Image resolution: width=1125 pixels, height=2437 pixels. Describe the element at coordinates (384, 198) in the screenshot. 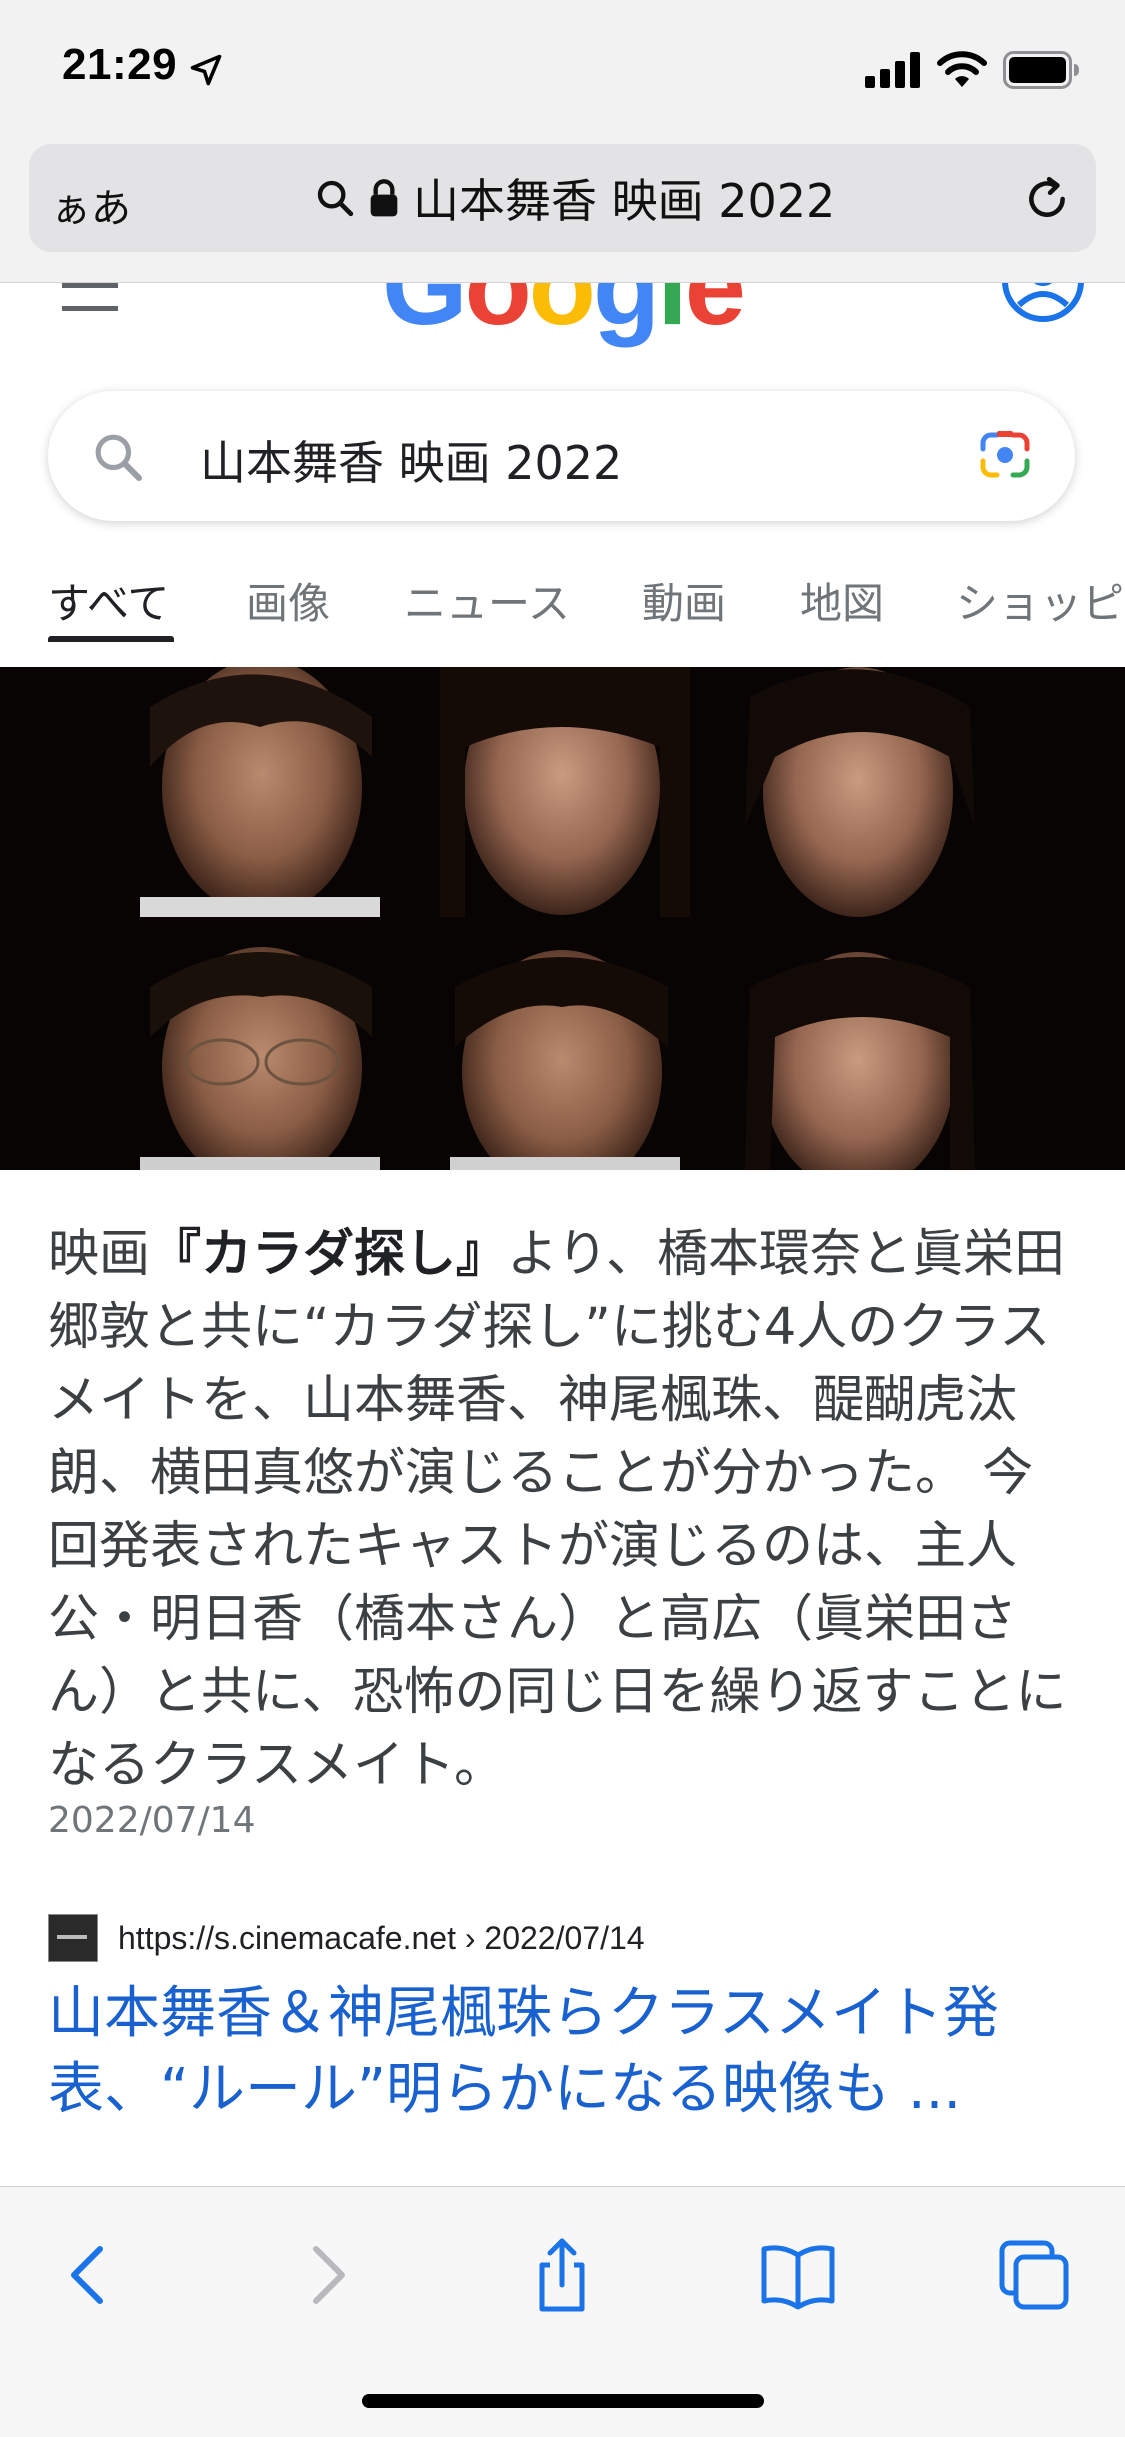

I see `lock-icon` at that location.